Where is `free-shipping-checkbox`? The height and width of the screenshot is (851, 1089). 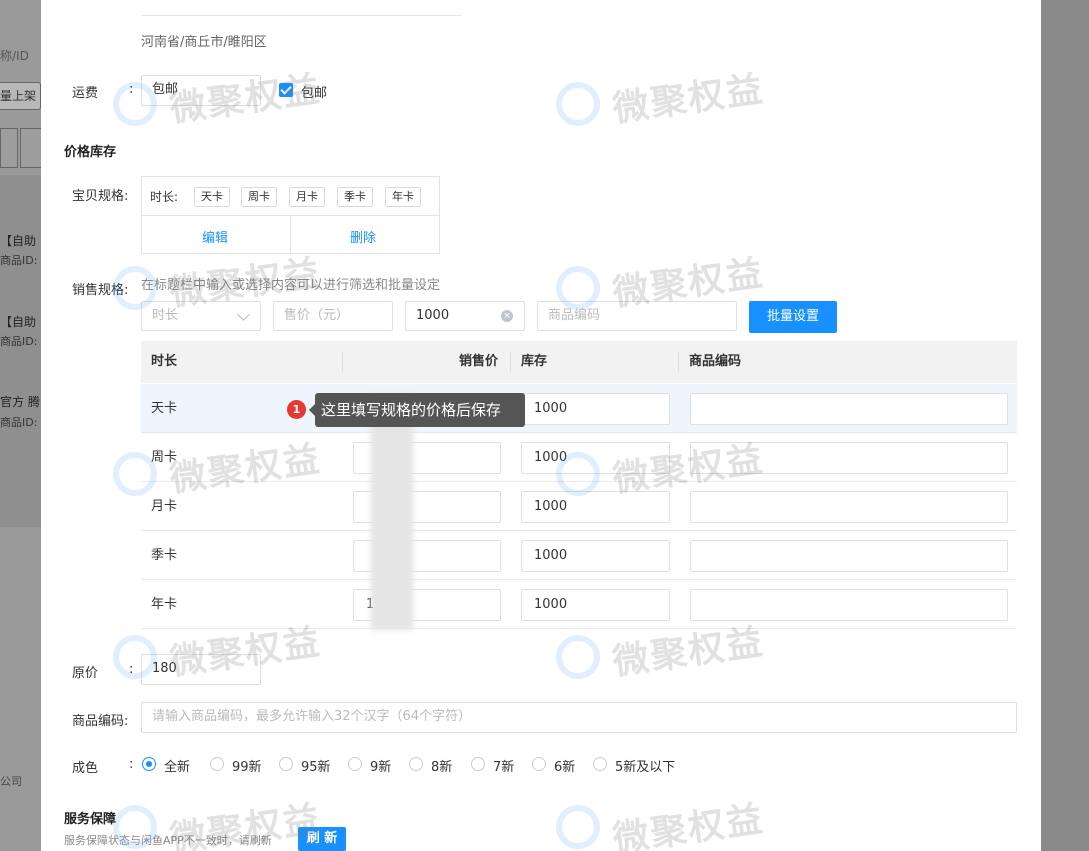 free-shipping-checkbox is located at coordinates (286, 90).